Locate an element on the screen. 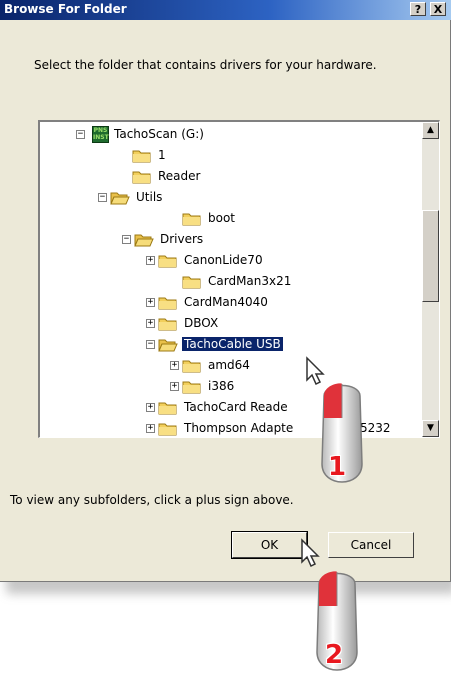 The height and width of the screenshot is (686, 451). tree-item-label: i386 is located at coordinates (221, 386).